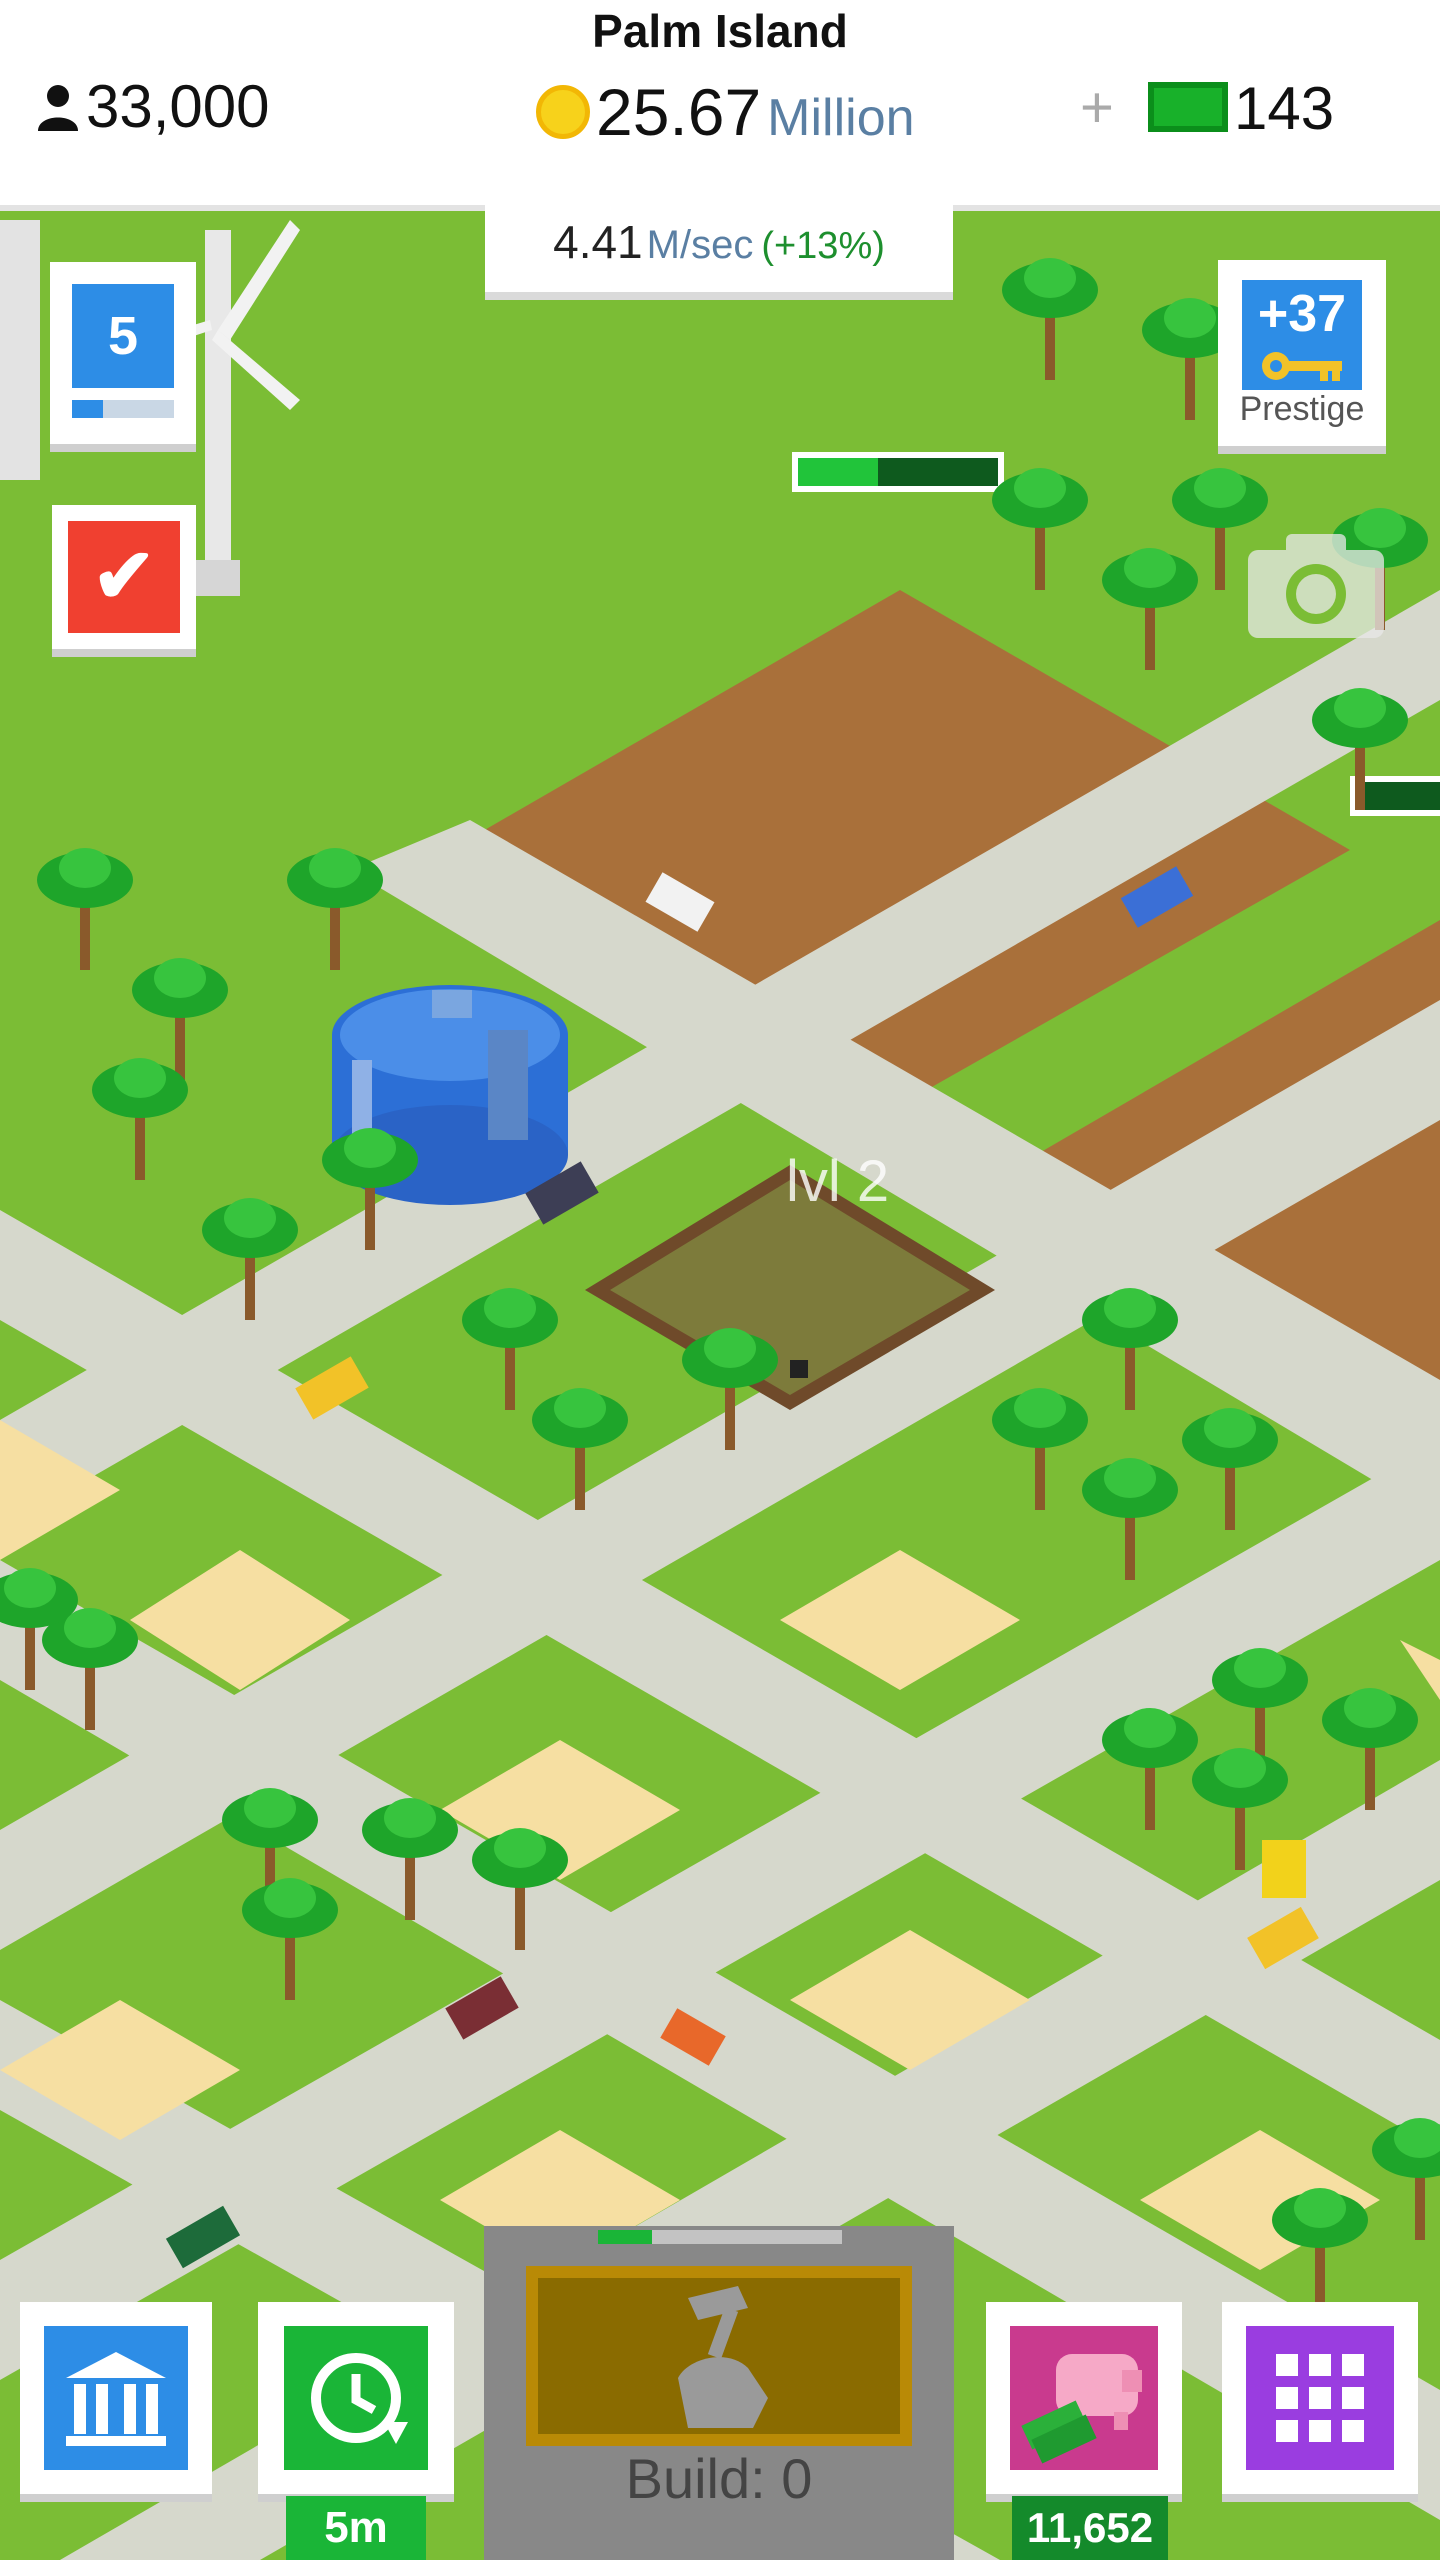 Image resolution: width=1440 pixels, height=2560 pixels. Describe the element at coordinates (1316, 584) in the screenshot. I see `camera-icon` at that location.